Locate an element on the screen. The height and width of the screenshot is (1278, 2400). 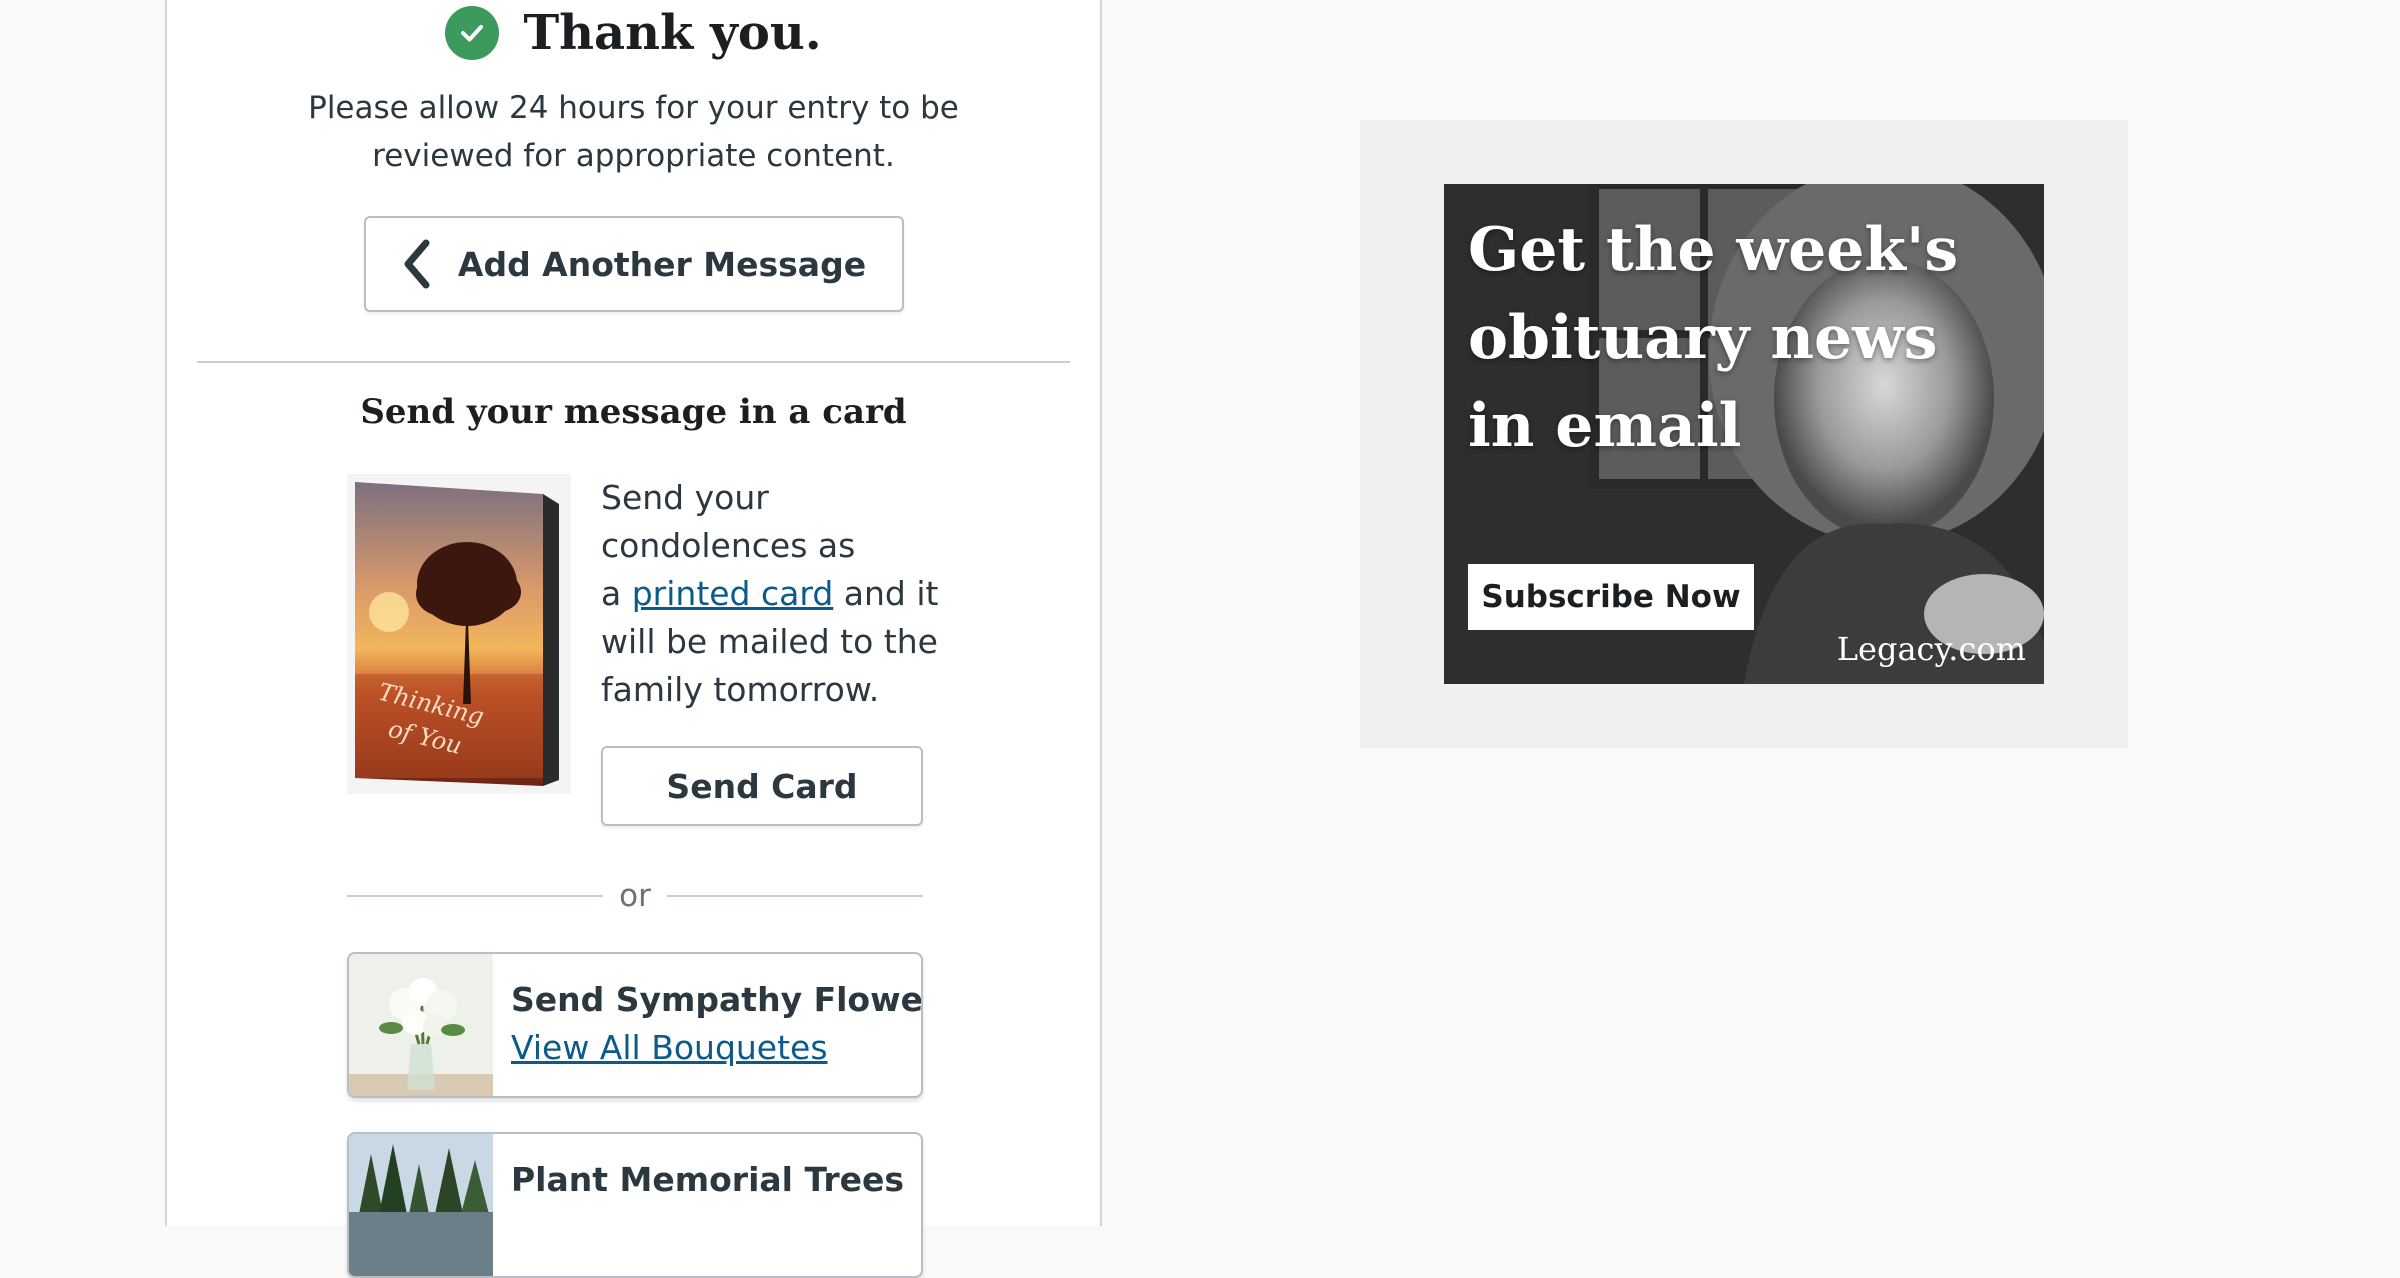
card-description-fragment: a is located at coordinates (616, 593).